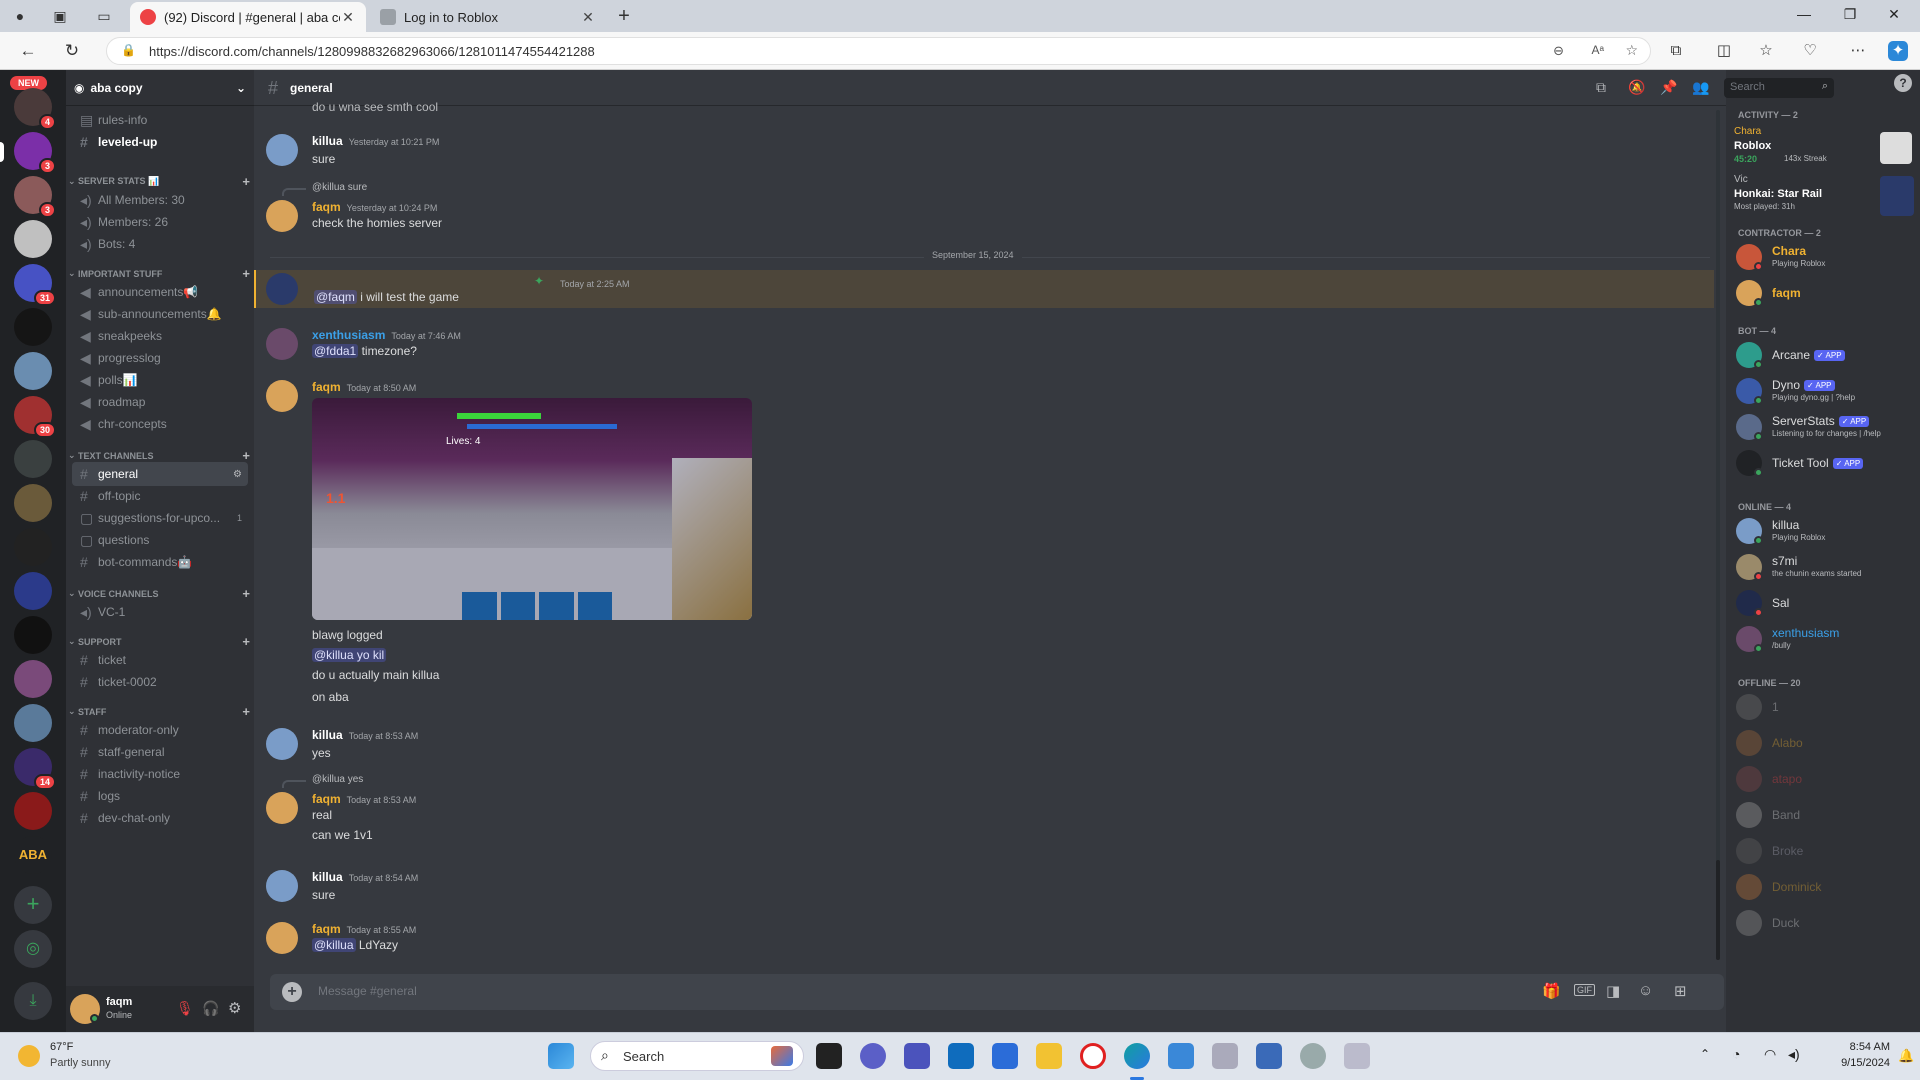 This screenshot has width=1920, height=1080. Describe the element at coordinates (72, 51) in the screenshot. I see `refresh-icon: ↻` at that location.